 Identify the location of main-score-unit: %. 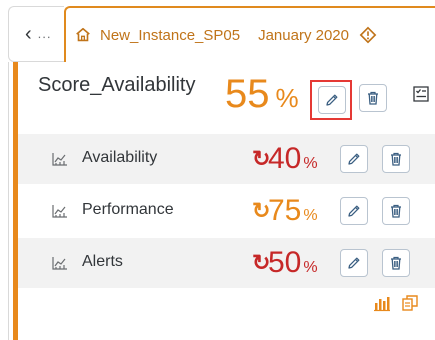
(287, 98).